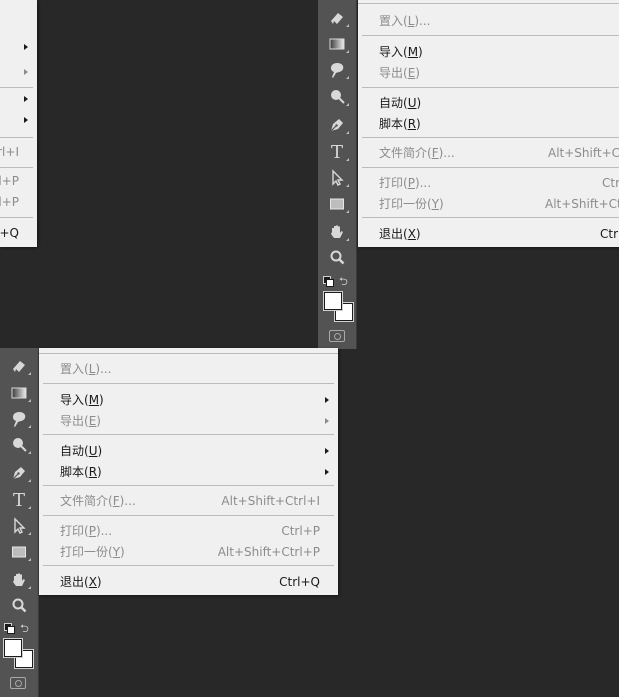  I want to click on gradient-tool-icon, so click(337, 44).